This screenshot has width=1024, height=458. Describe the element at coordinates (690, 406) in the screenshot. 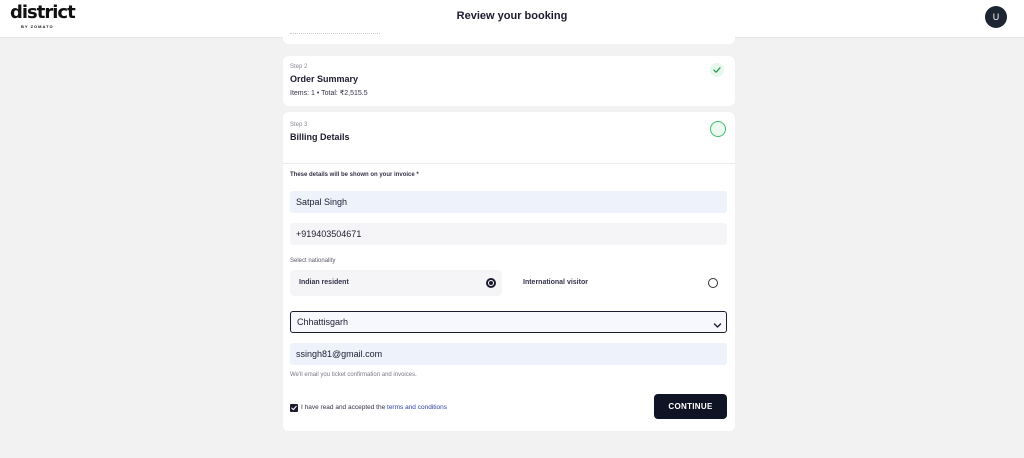

I see `continue-button: CONTINUE` at that location.